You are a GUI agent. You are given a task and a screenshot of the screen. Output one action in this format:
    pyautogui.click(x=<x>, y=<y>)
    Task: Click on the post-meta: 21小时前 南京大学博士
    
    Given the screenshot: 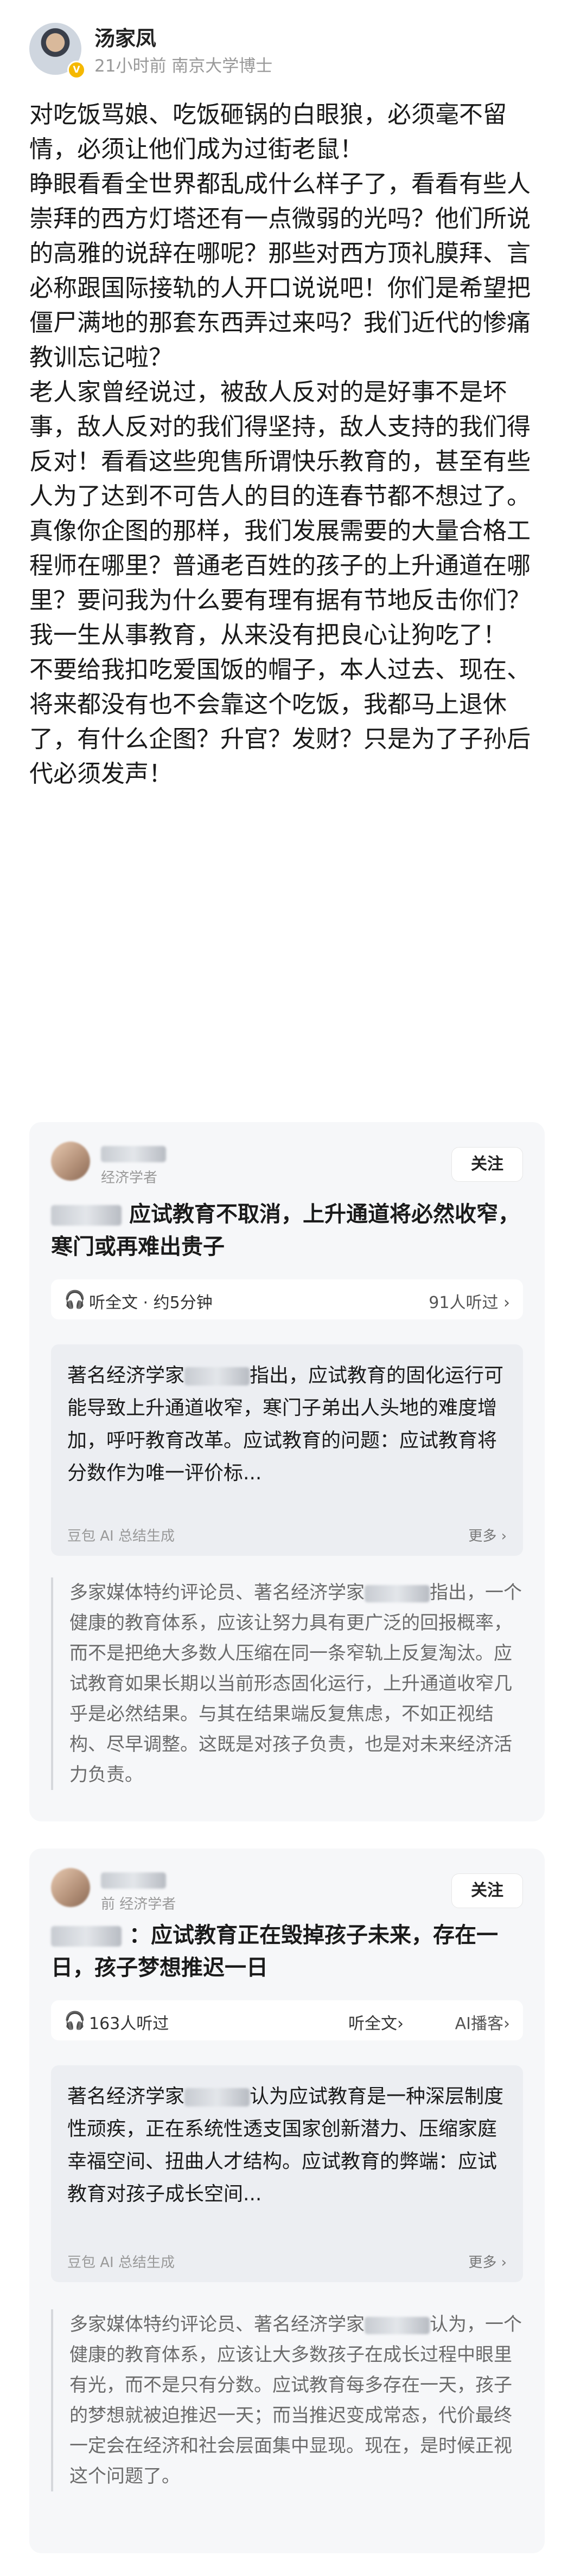 What is the action you would take?
    pyautogui.click(x=183, y=66)
    